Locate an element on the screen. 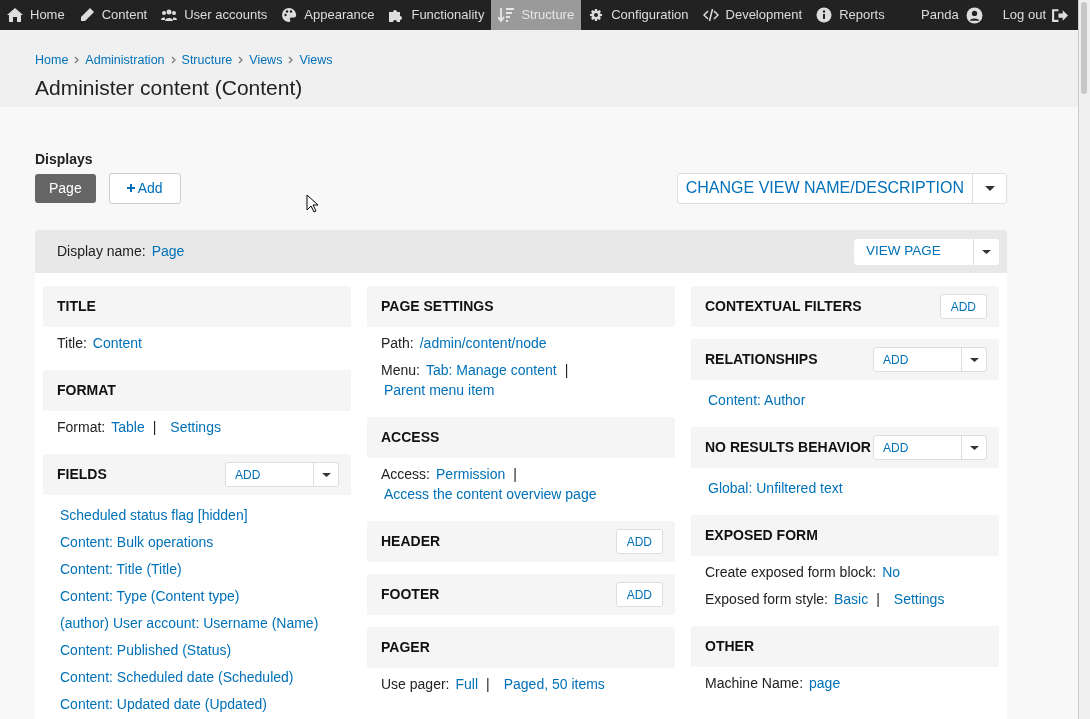 The image size is (1090, 719). view-page-button: VIEW PAGE is located at coordinates (914, 251).